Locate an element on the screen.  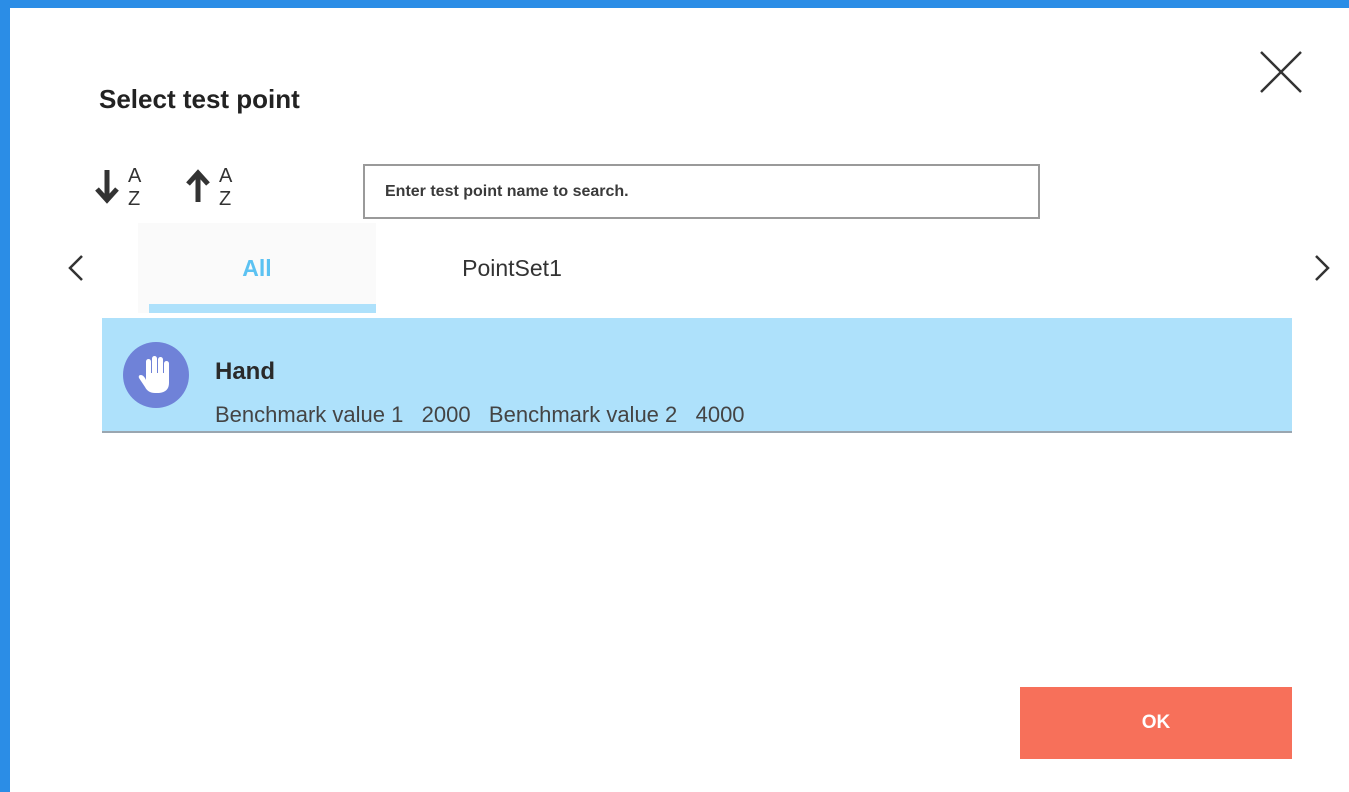
sort-ascending-button: A Z is located at coordinates (124, 186).